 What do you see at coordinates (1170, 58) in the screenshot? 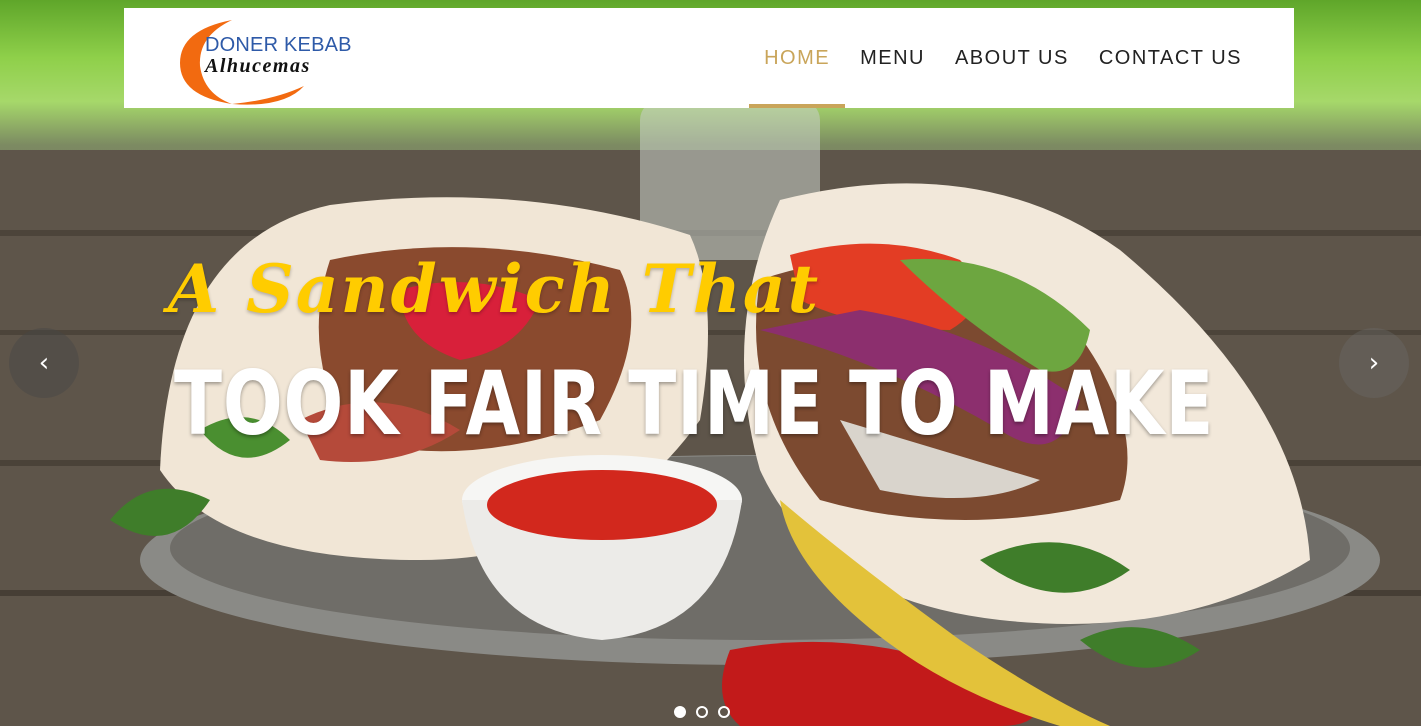
I see `nav-item-contact-us: CONTACT US` at bounding box center [1170, 58].